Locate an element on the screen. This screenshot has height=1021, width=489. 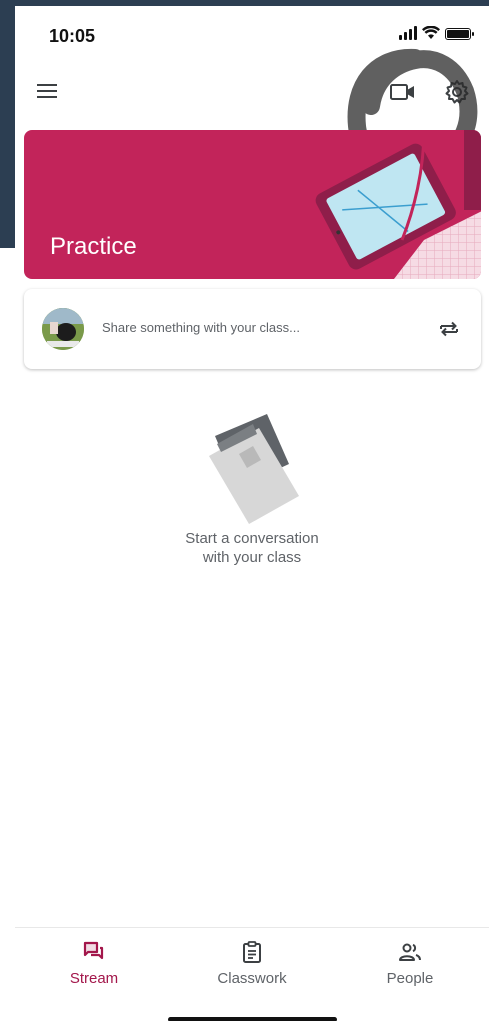
tab-people-label: People is located at coordinates (410, 978).